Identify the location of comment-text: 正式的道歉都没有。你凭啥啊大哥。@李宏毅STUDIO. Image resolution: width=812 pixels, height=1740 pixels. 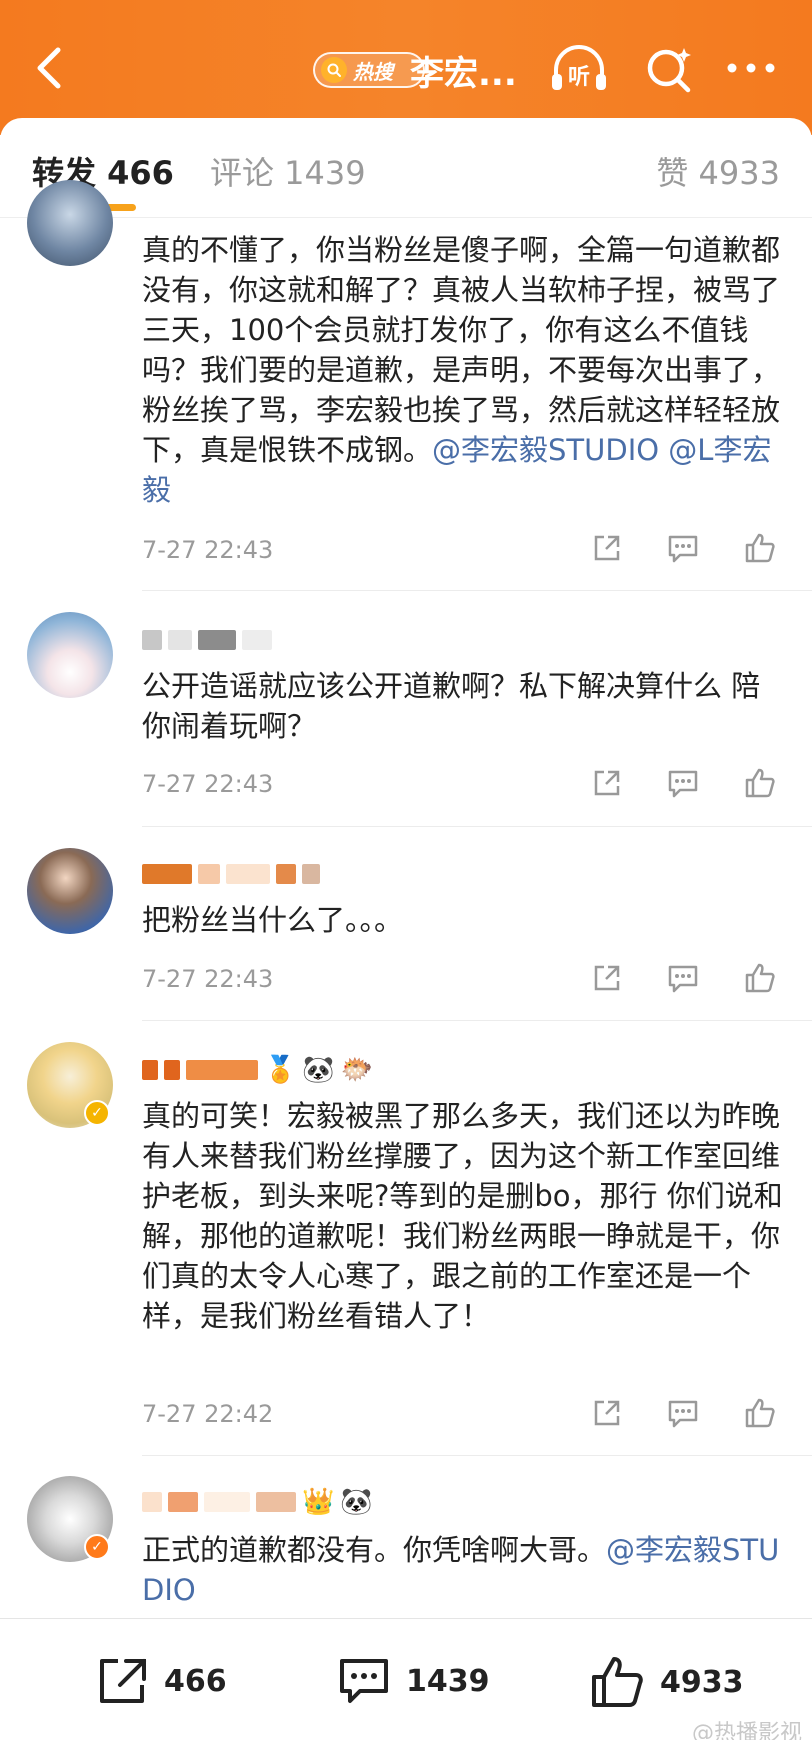
(461, 1570).